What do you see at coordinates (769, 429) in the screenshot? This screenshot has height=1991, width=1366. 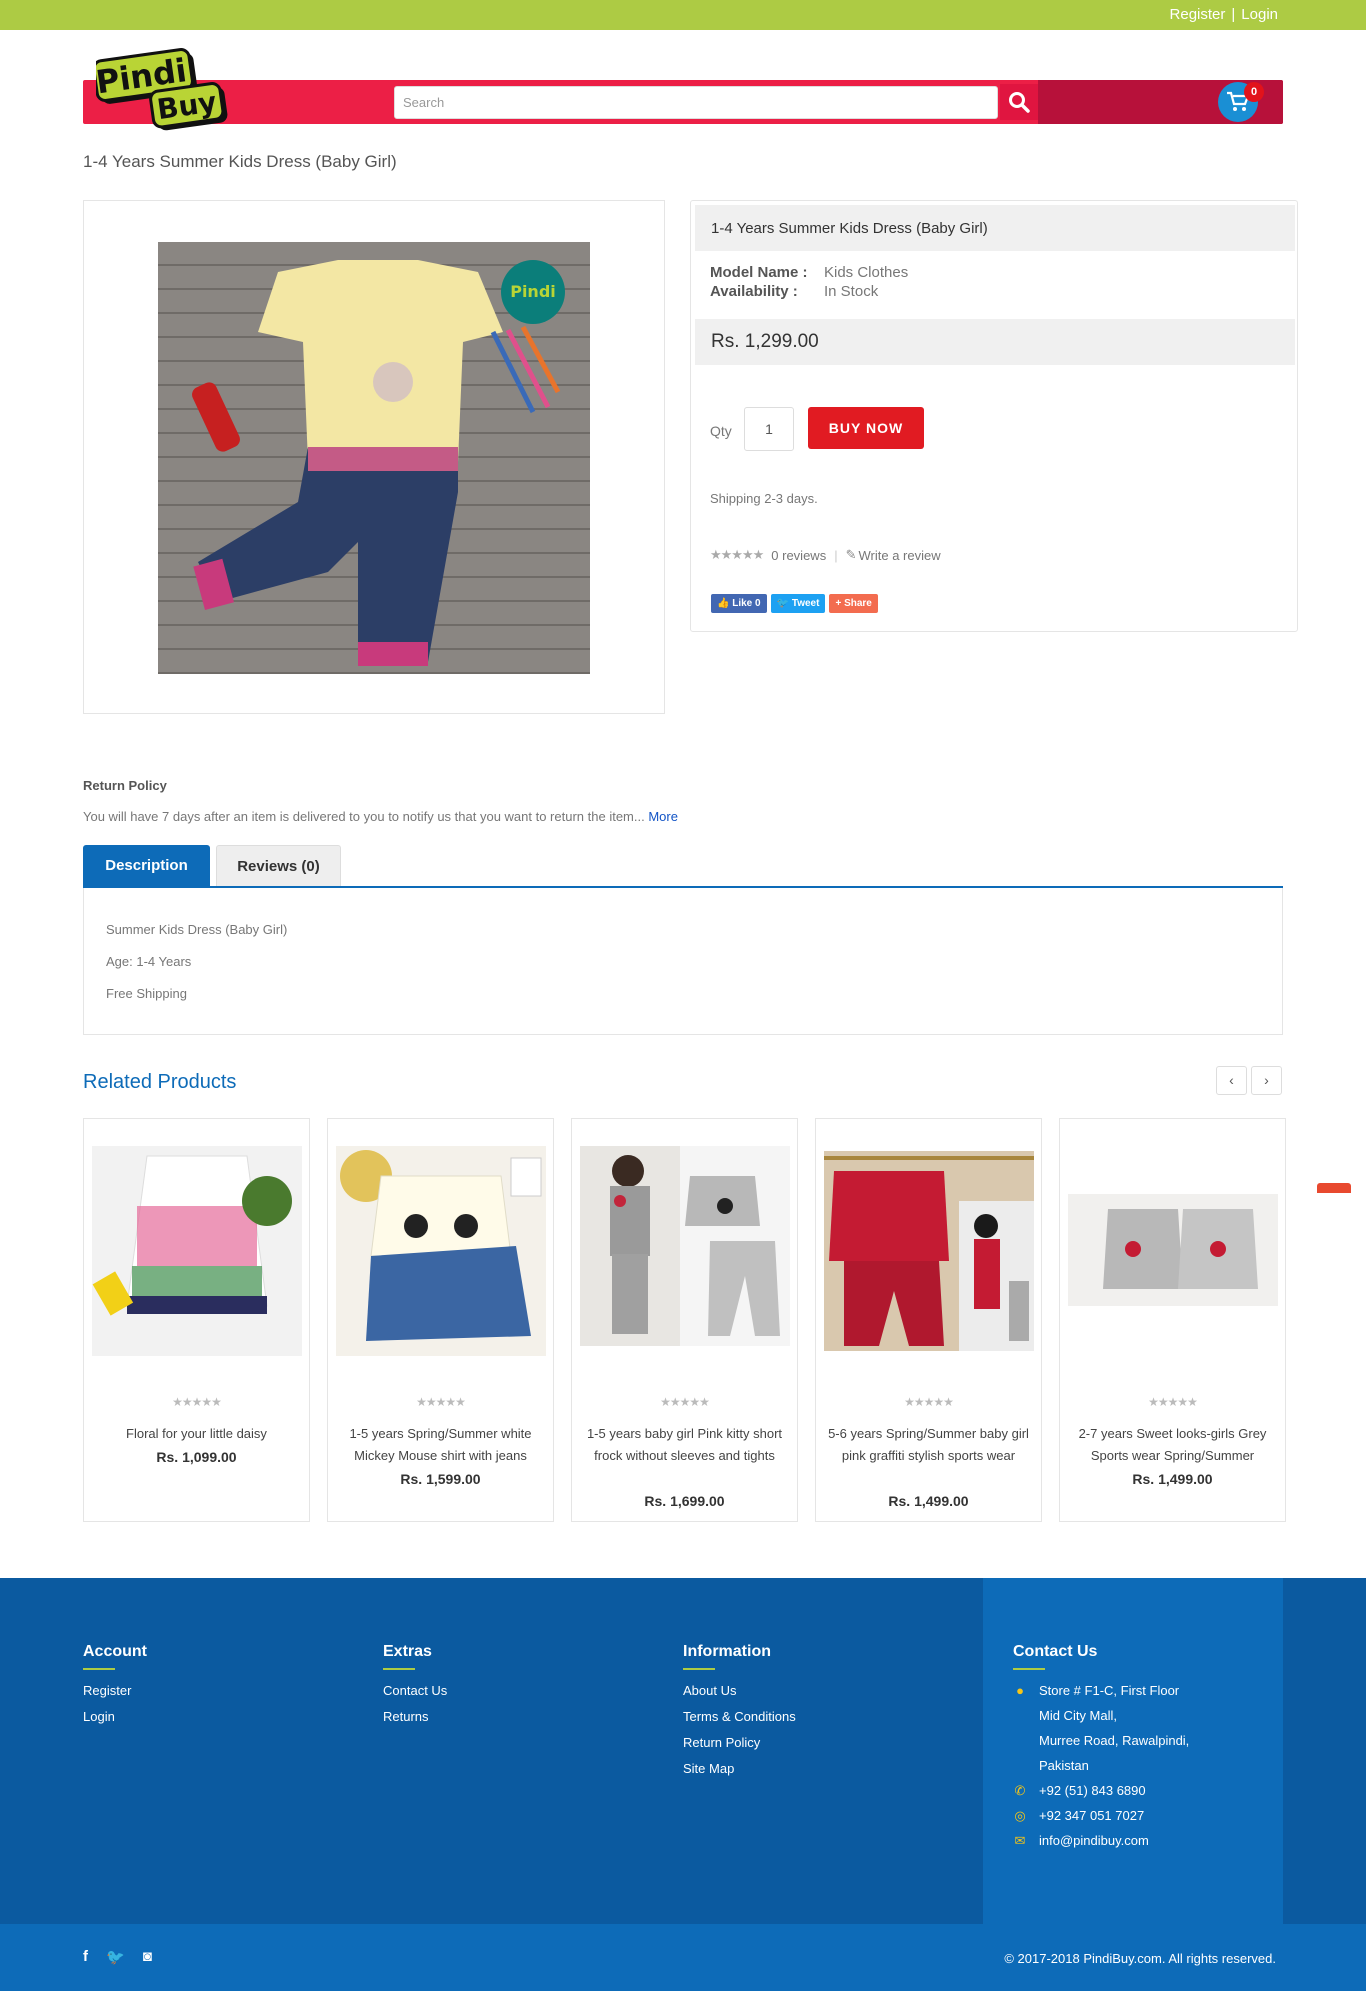 I see `qty-input: 1` at bounding box center [769, 429].